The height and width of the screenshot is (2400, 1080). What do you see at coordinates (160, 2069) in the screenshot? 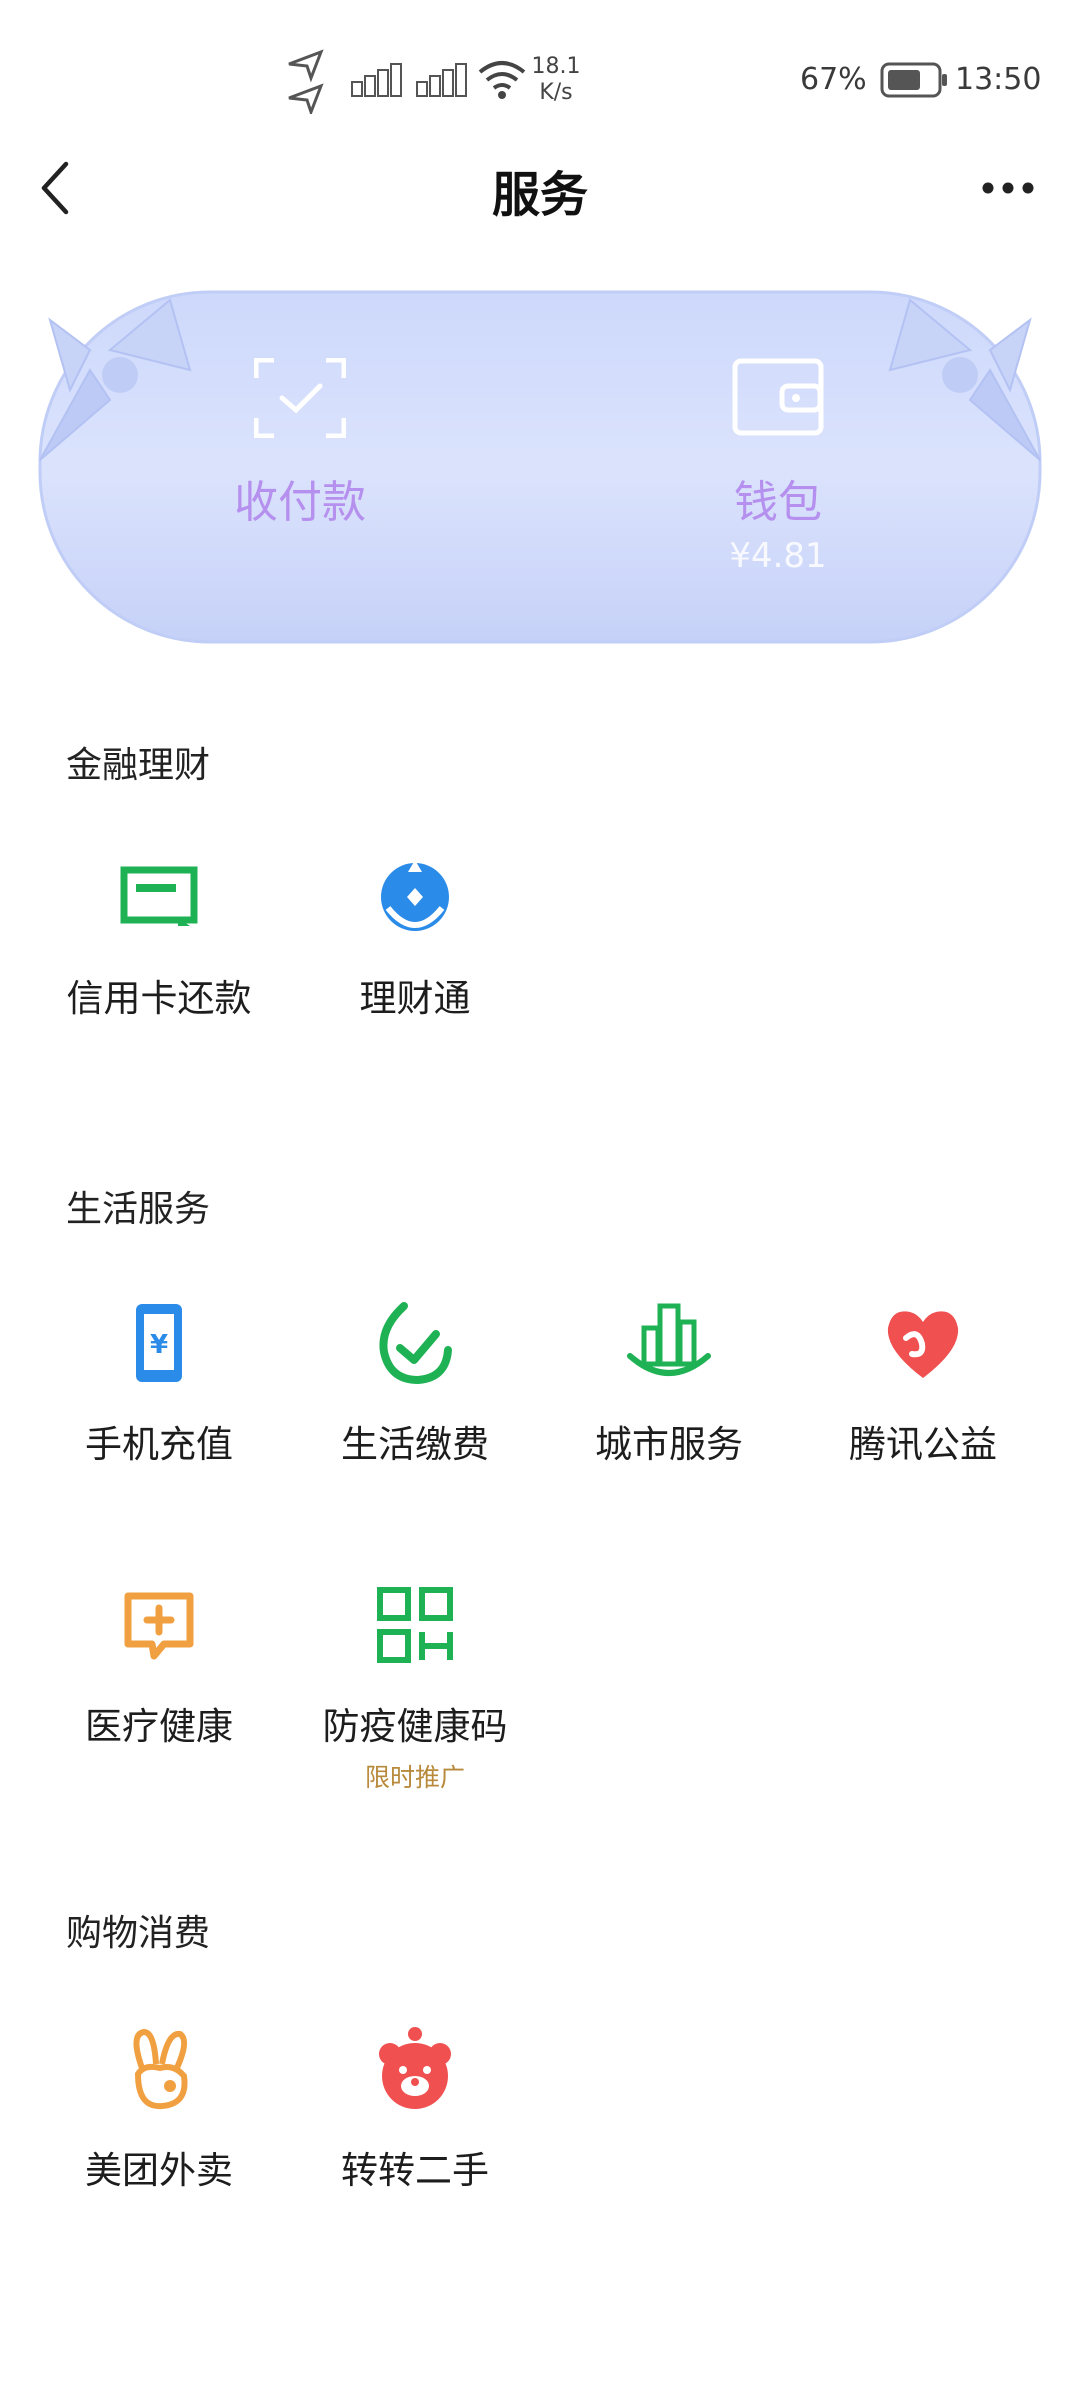
I see `meituan-rabbit-icon` at bounding box center [160, 2069].